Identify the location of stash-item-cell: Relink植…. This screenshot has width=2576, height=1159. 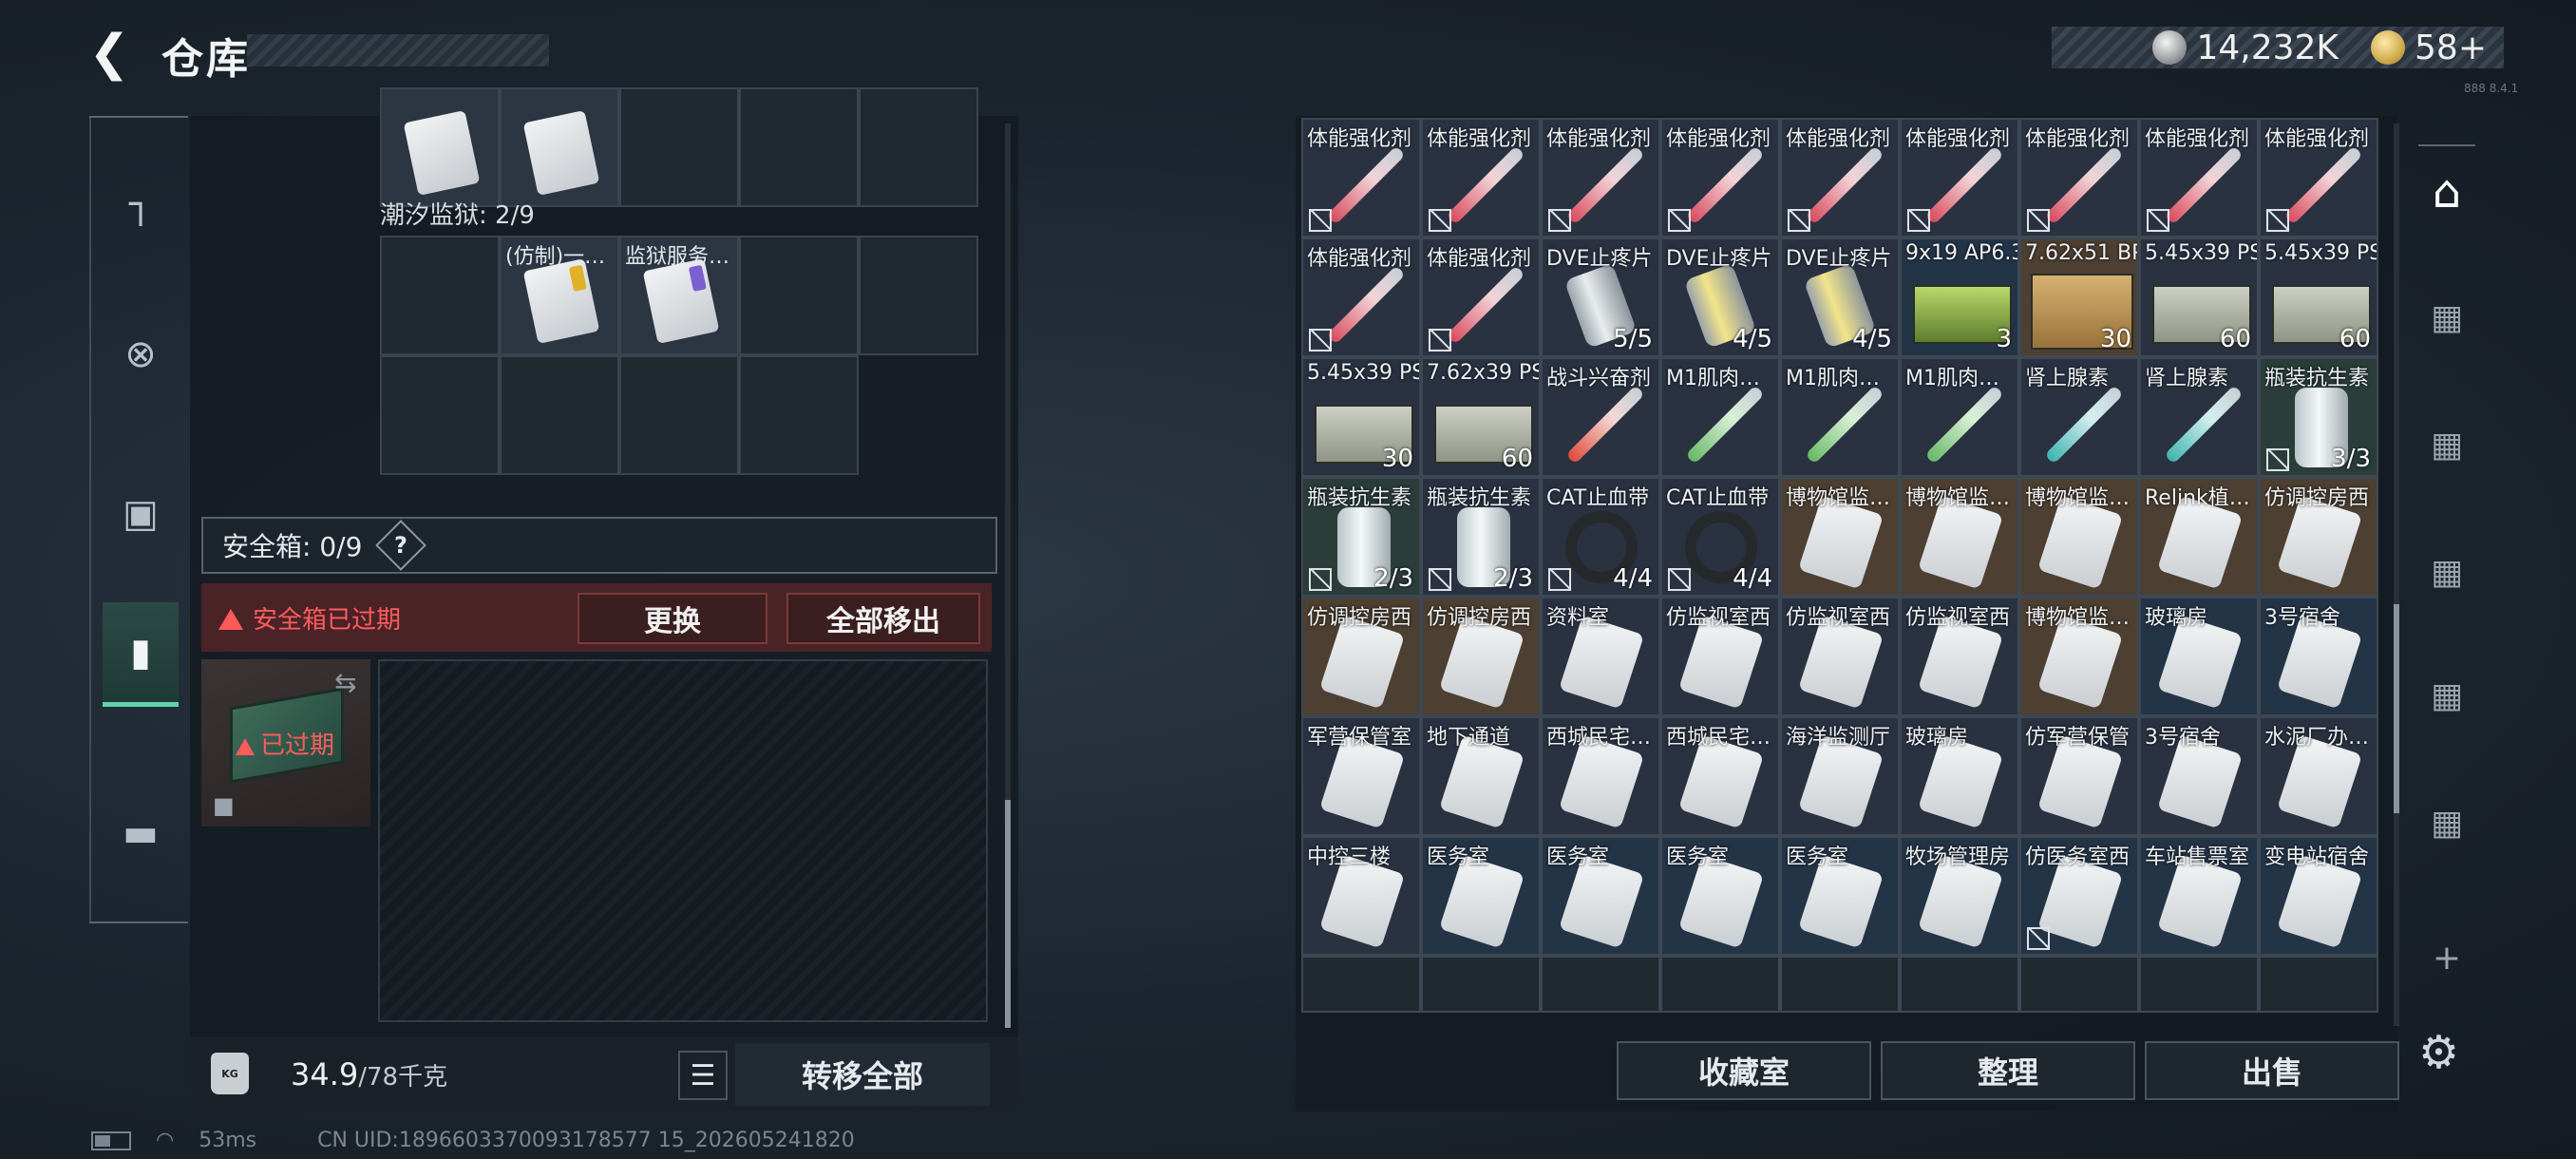
(2199, 537).